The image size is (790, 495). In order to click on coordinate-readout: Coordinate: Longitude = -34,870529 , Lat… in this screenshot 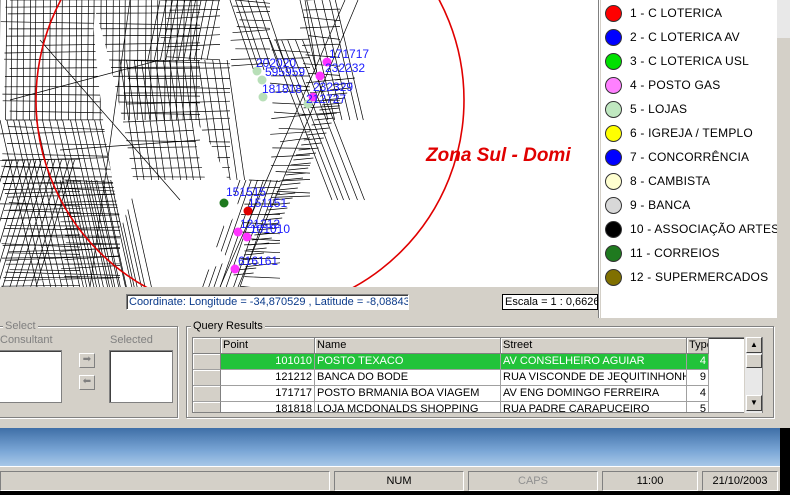, I will do `click(267, 302)`.